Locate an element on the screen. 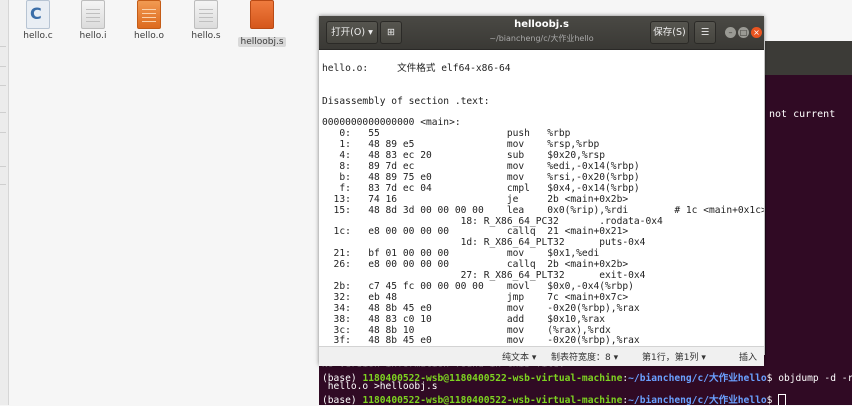 Image resolution: width=852 pixels, height=406 pixels. code-line: 1: 48 89 e5 mov %rsp,%rbp is located at coordinates (461, 145).